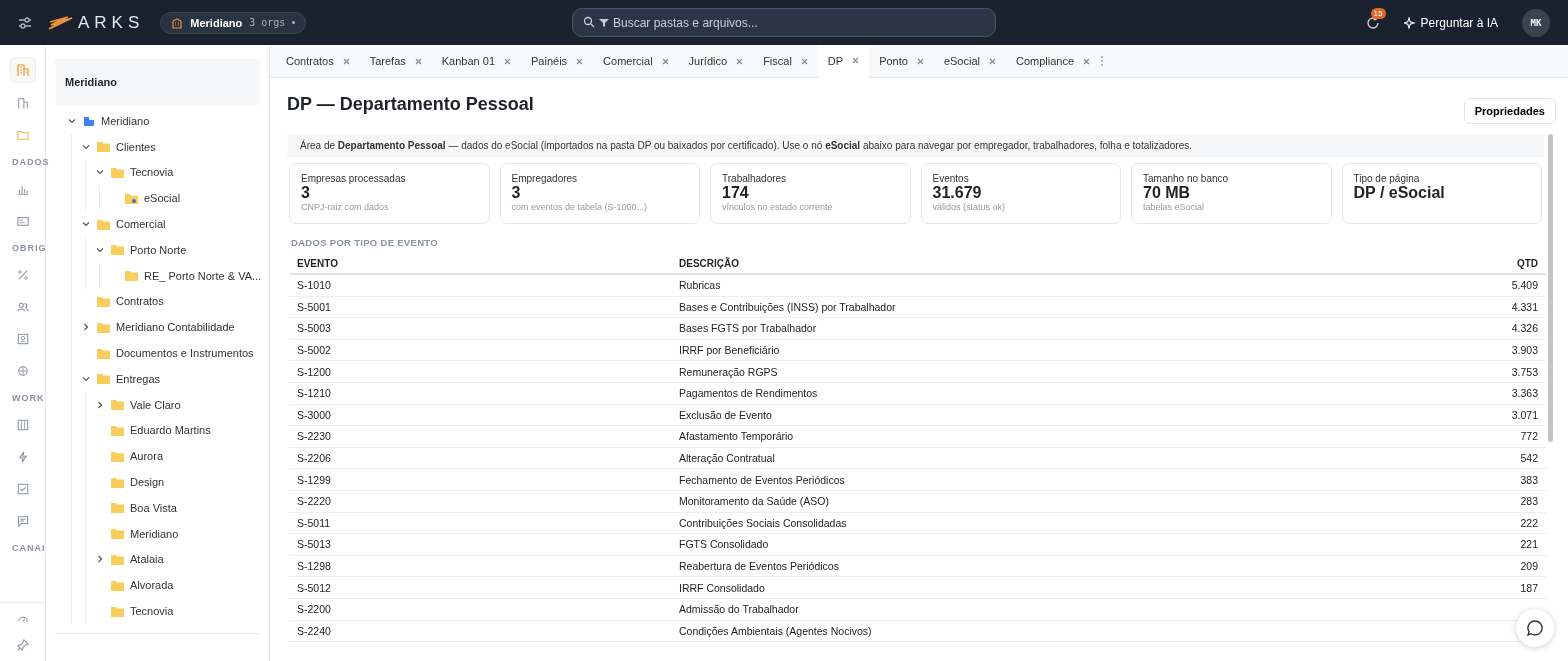 The width and height of the screenshot is (1568, 661). Describe the element at coordinates (395, 61) in the screenshot. I see `tab: Tarefas` at that location.